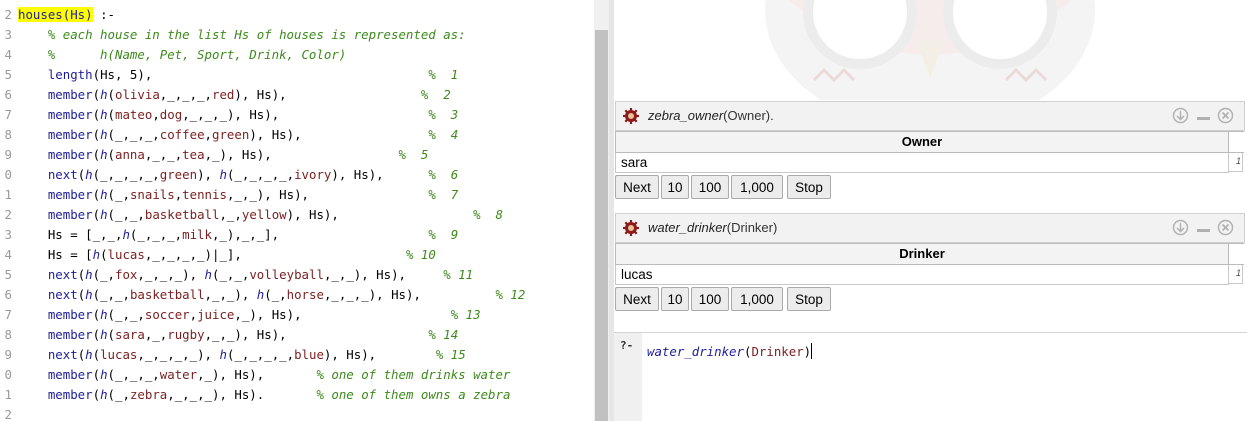 The height and width of the screenshot is (421, 1247). I want to click on query-paren-close: ), so click(807, 351).